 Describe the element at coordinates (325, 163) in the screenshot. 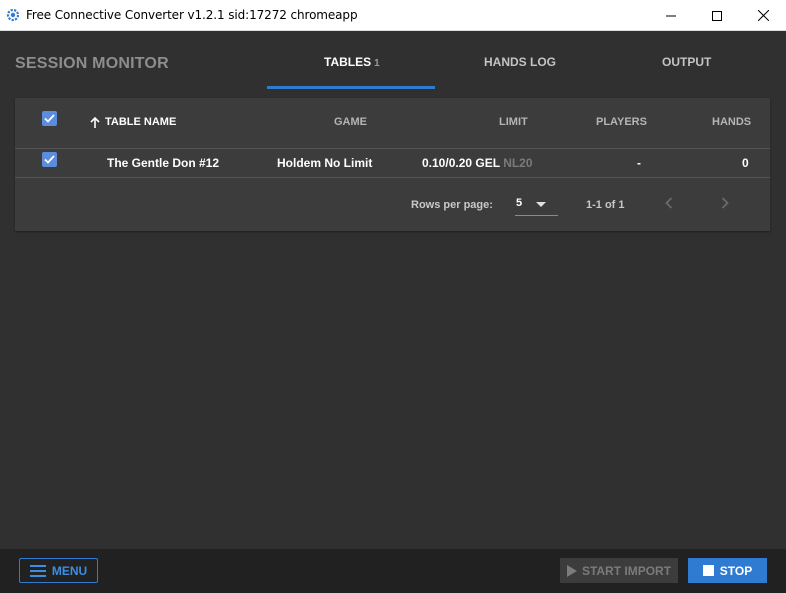

I see `game-cell: Holdem No Limit` at that location.